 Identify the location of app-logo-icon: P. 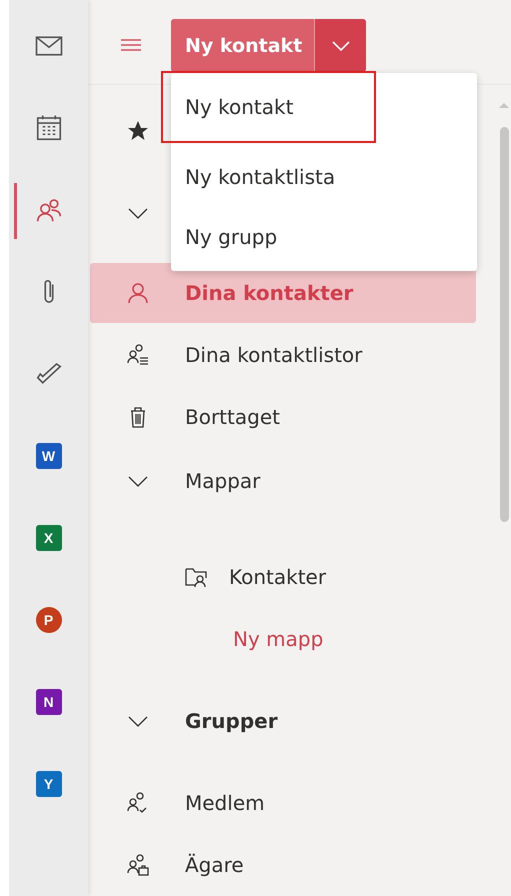
(49, 620).